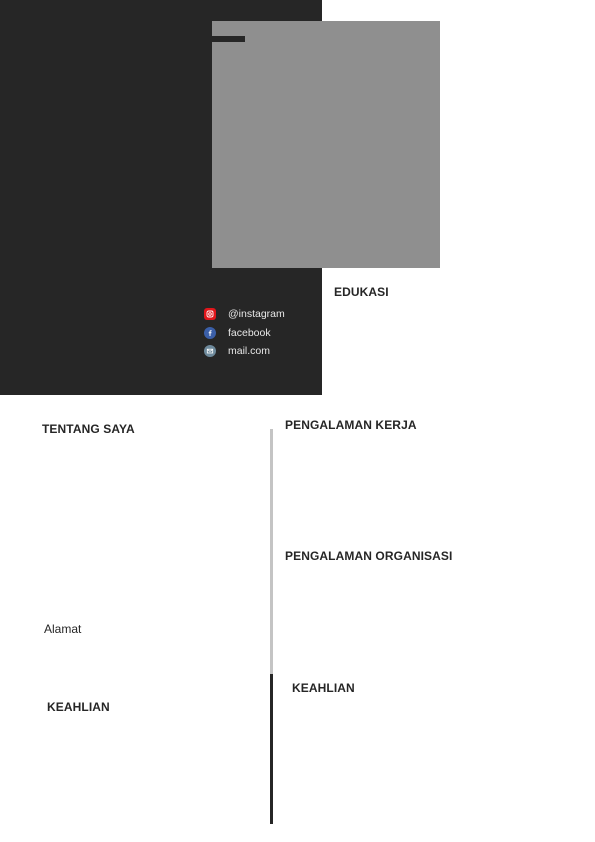 Image resolution: width=595 pixels, height=842 pixels. Describe the element at coordinates (249, 333) in the screenshot. I see `facebook-name: facebook` at that location.